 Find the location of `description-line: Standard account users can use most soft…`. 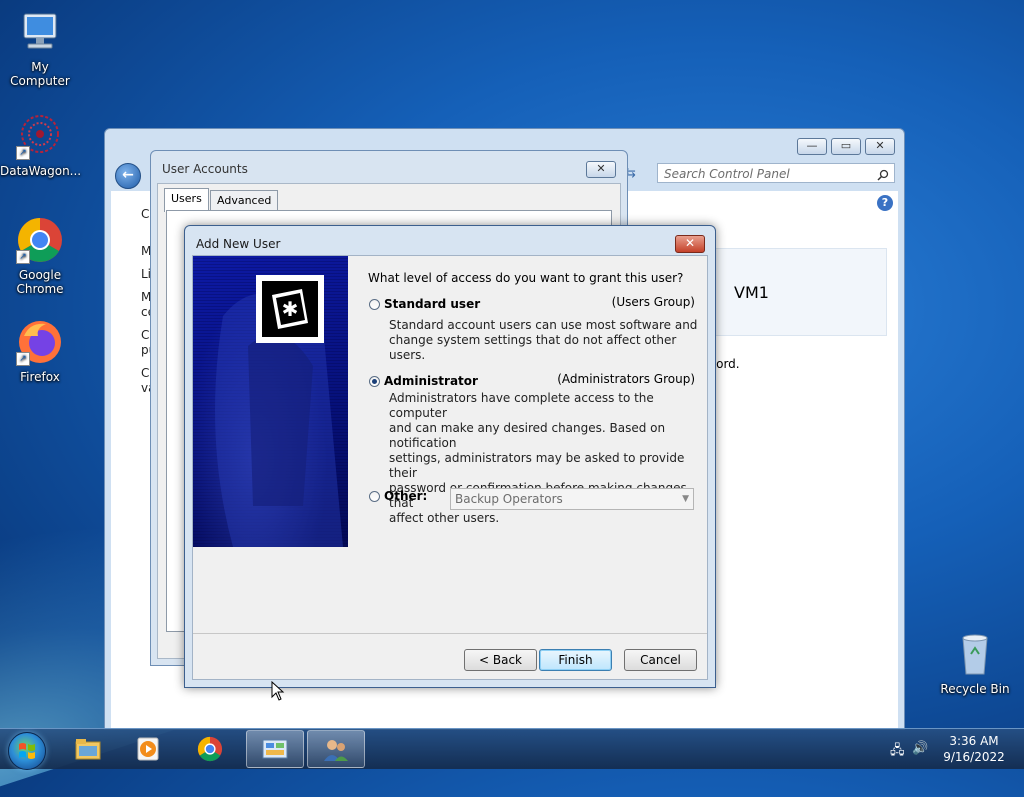

description-line: Standard account users can use most soft… is located at coordinates (543, 325).